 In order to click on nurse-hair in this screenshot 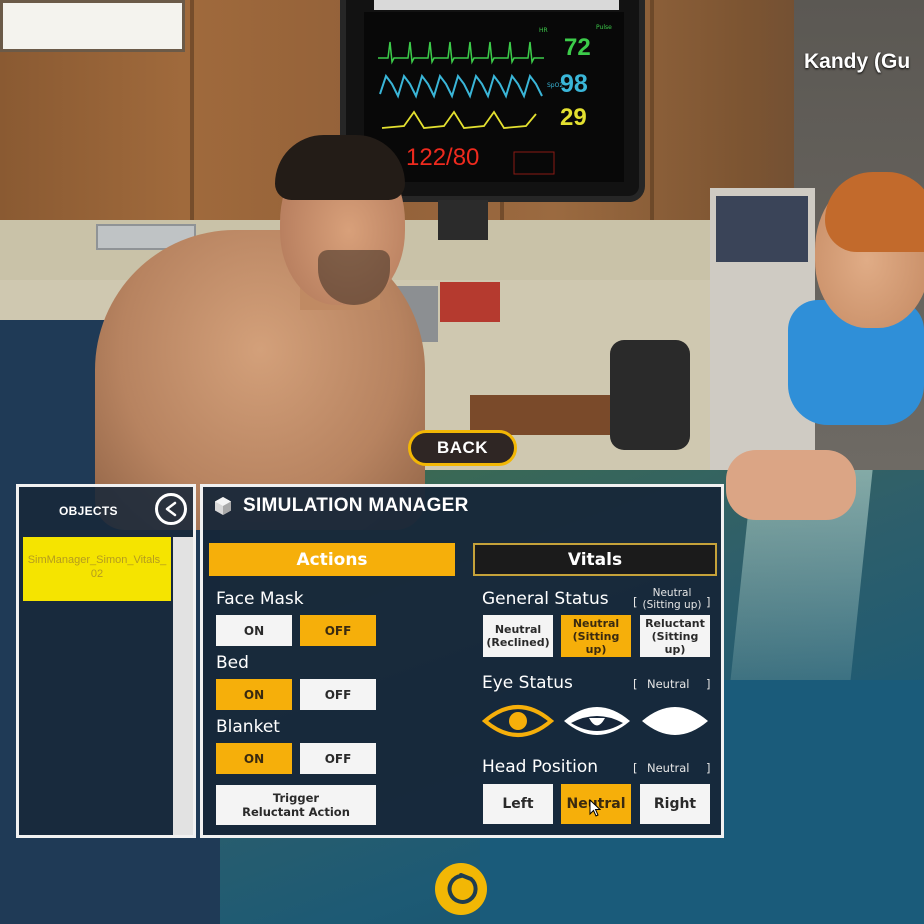, I will do `click(874, 212)`.